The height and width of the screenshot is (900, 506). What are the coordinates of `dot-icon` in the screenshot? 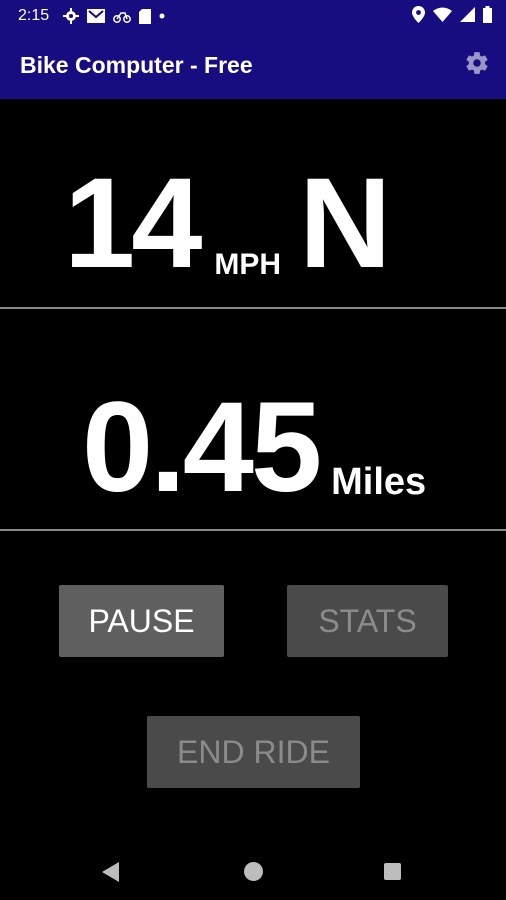 It's located at (162, 16).